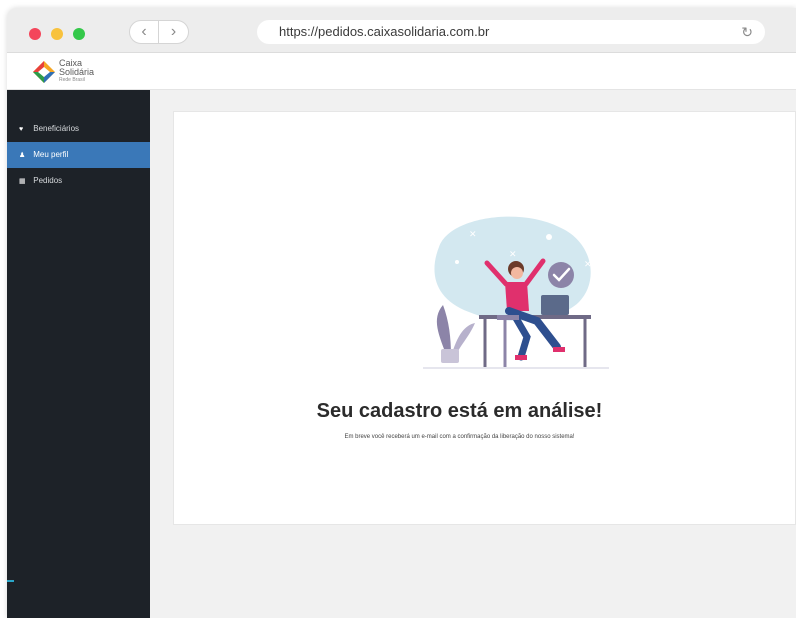  Describe the element at coordinates (22, 155) in the screenshot. I see `user-icon: ♟` at that location.